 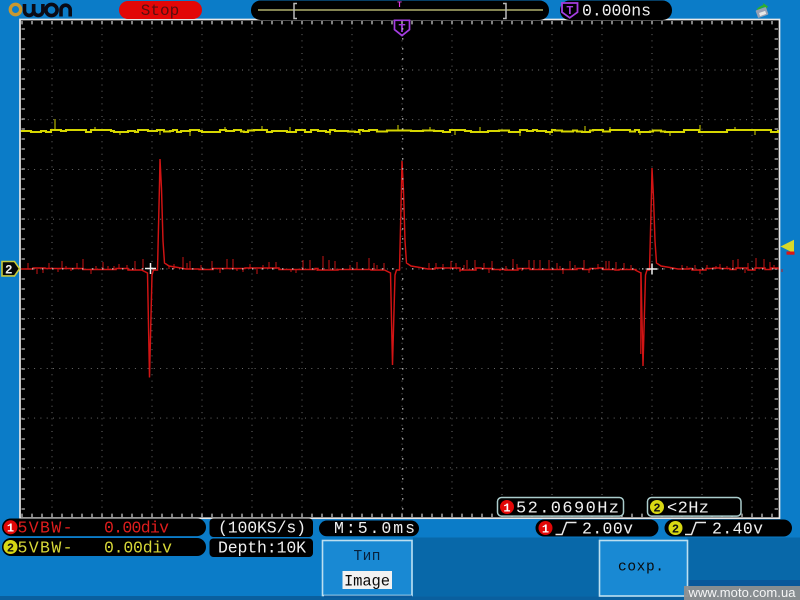 I want to click on svg-text: сохр., so click(x=641, y=568).